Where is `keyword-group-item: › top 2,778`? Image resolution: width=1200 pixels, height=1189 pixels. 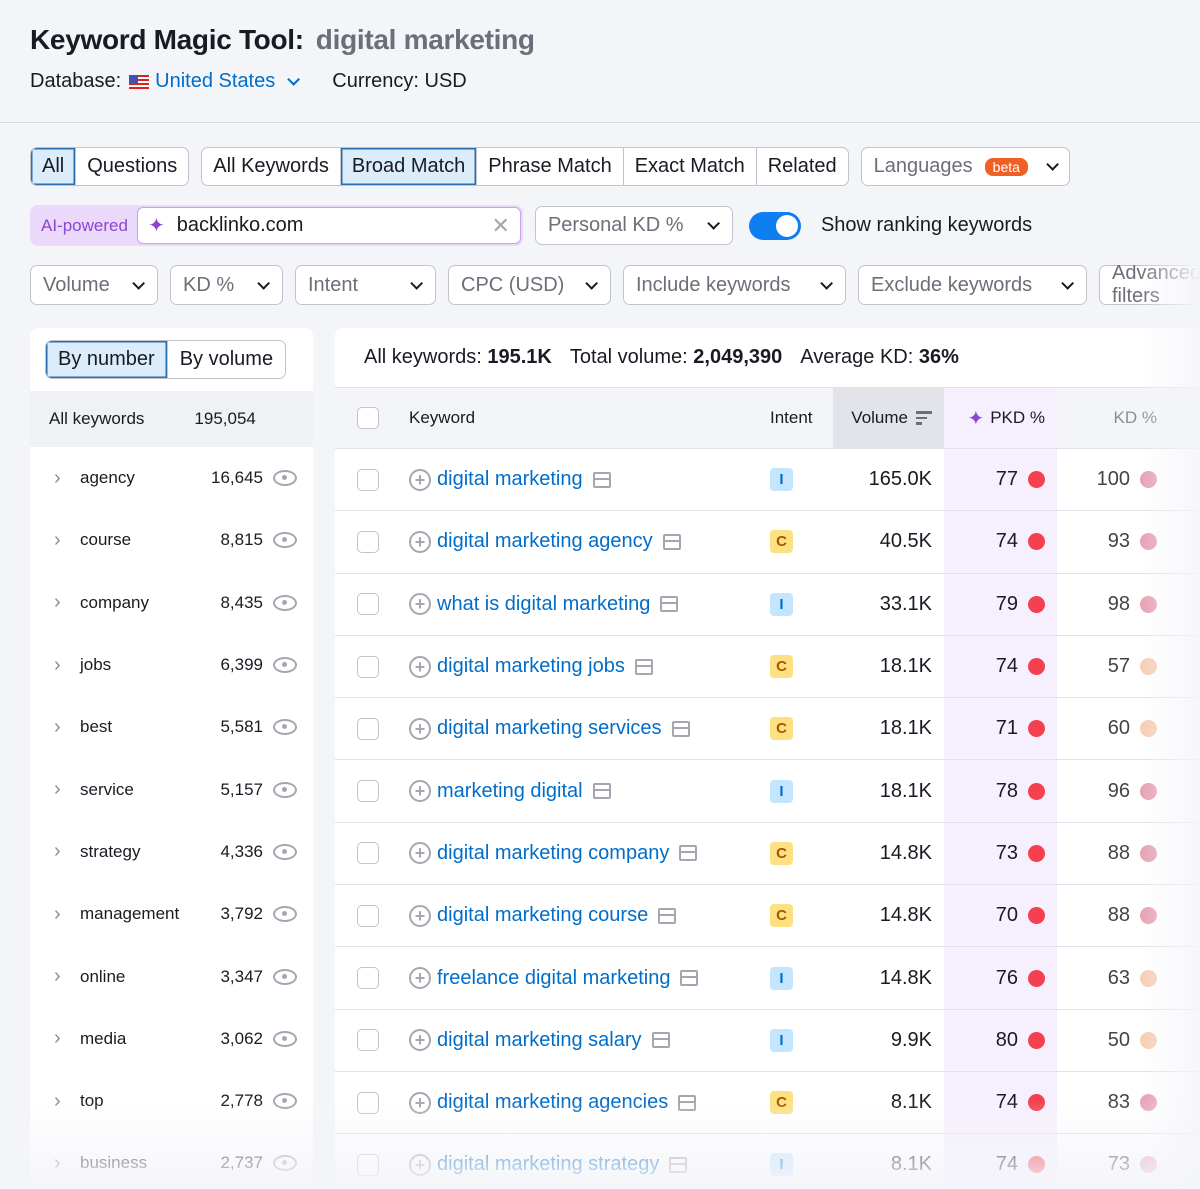
keyword-group-item: › top 2,778 is located at coordinates (171, 1101).